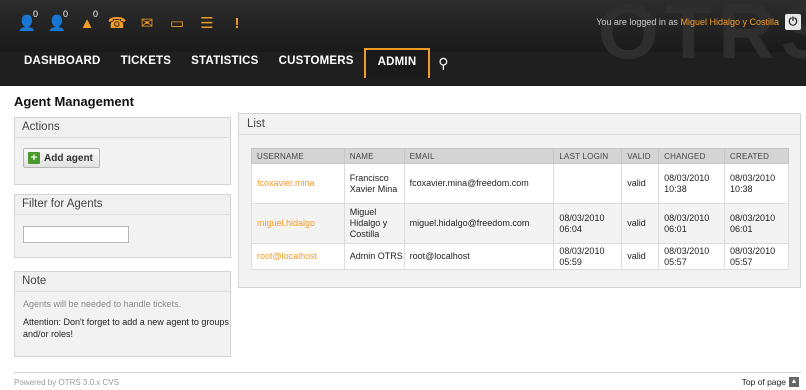 Image resolution: width=806 pixels, height=390 pixels. Describe the element at coordinates (793, 22) in the screenshot. I see `power-icon: ⏻` at that location.